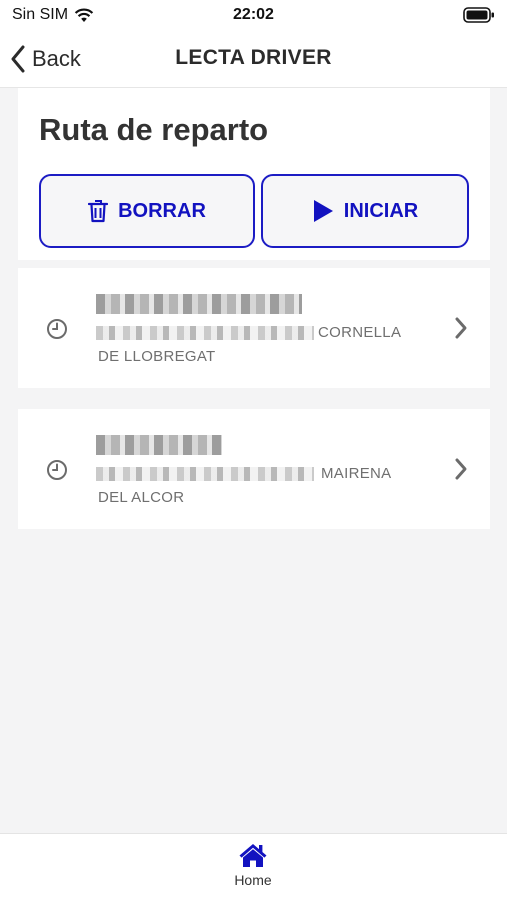  I want to click on trash-icon, so click(98, 211).